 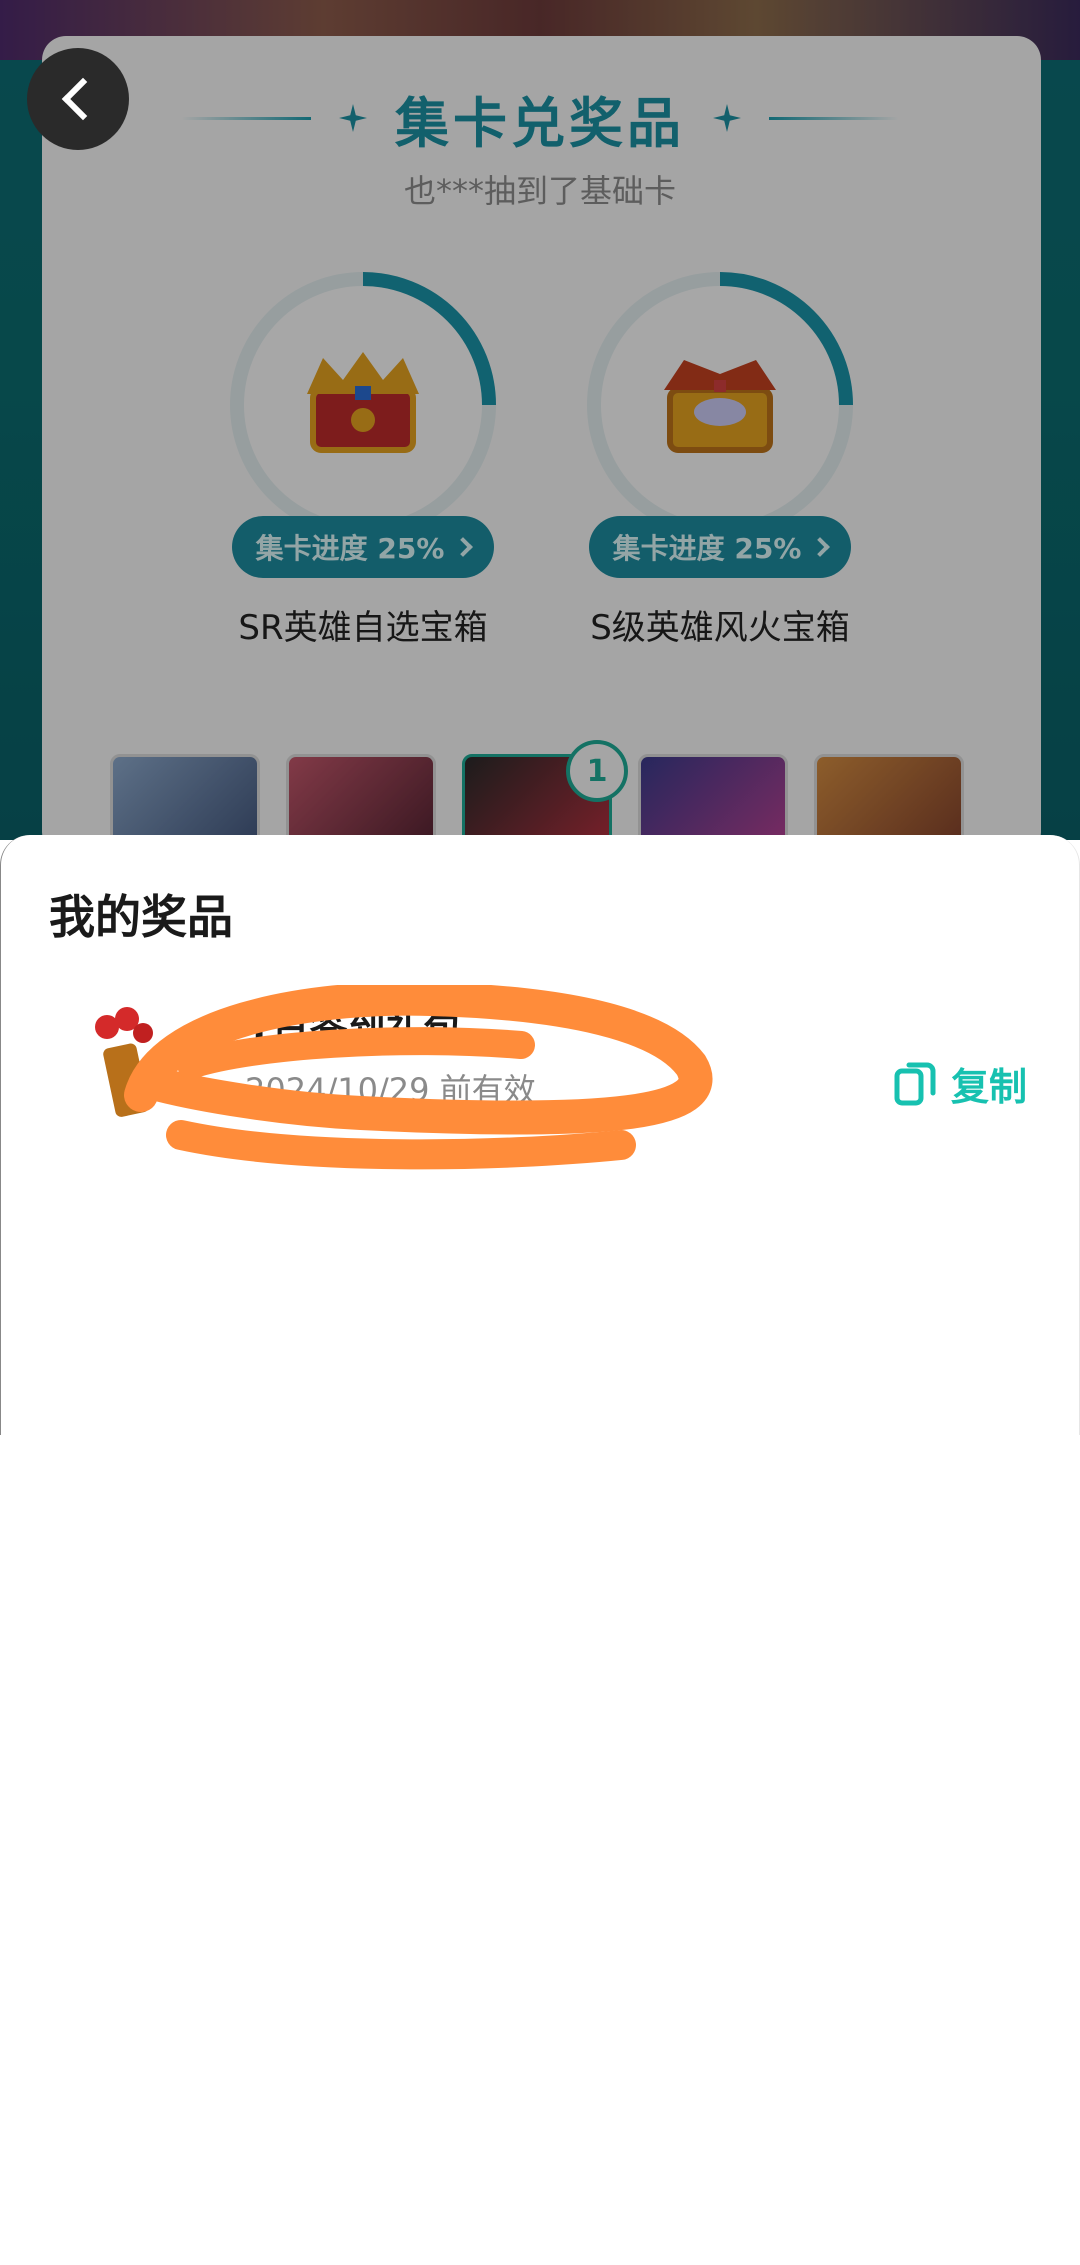 I want to click on back-button, so click(x=78, y=99).